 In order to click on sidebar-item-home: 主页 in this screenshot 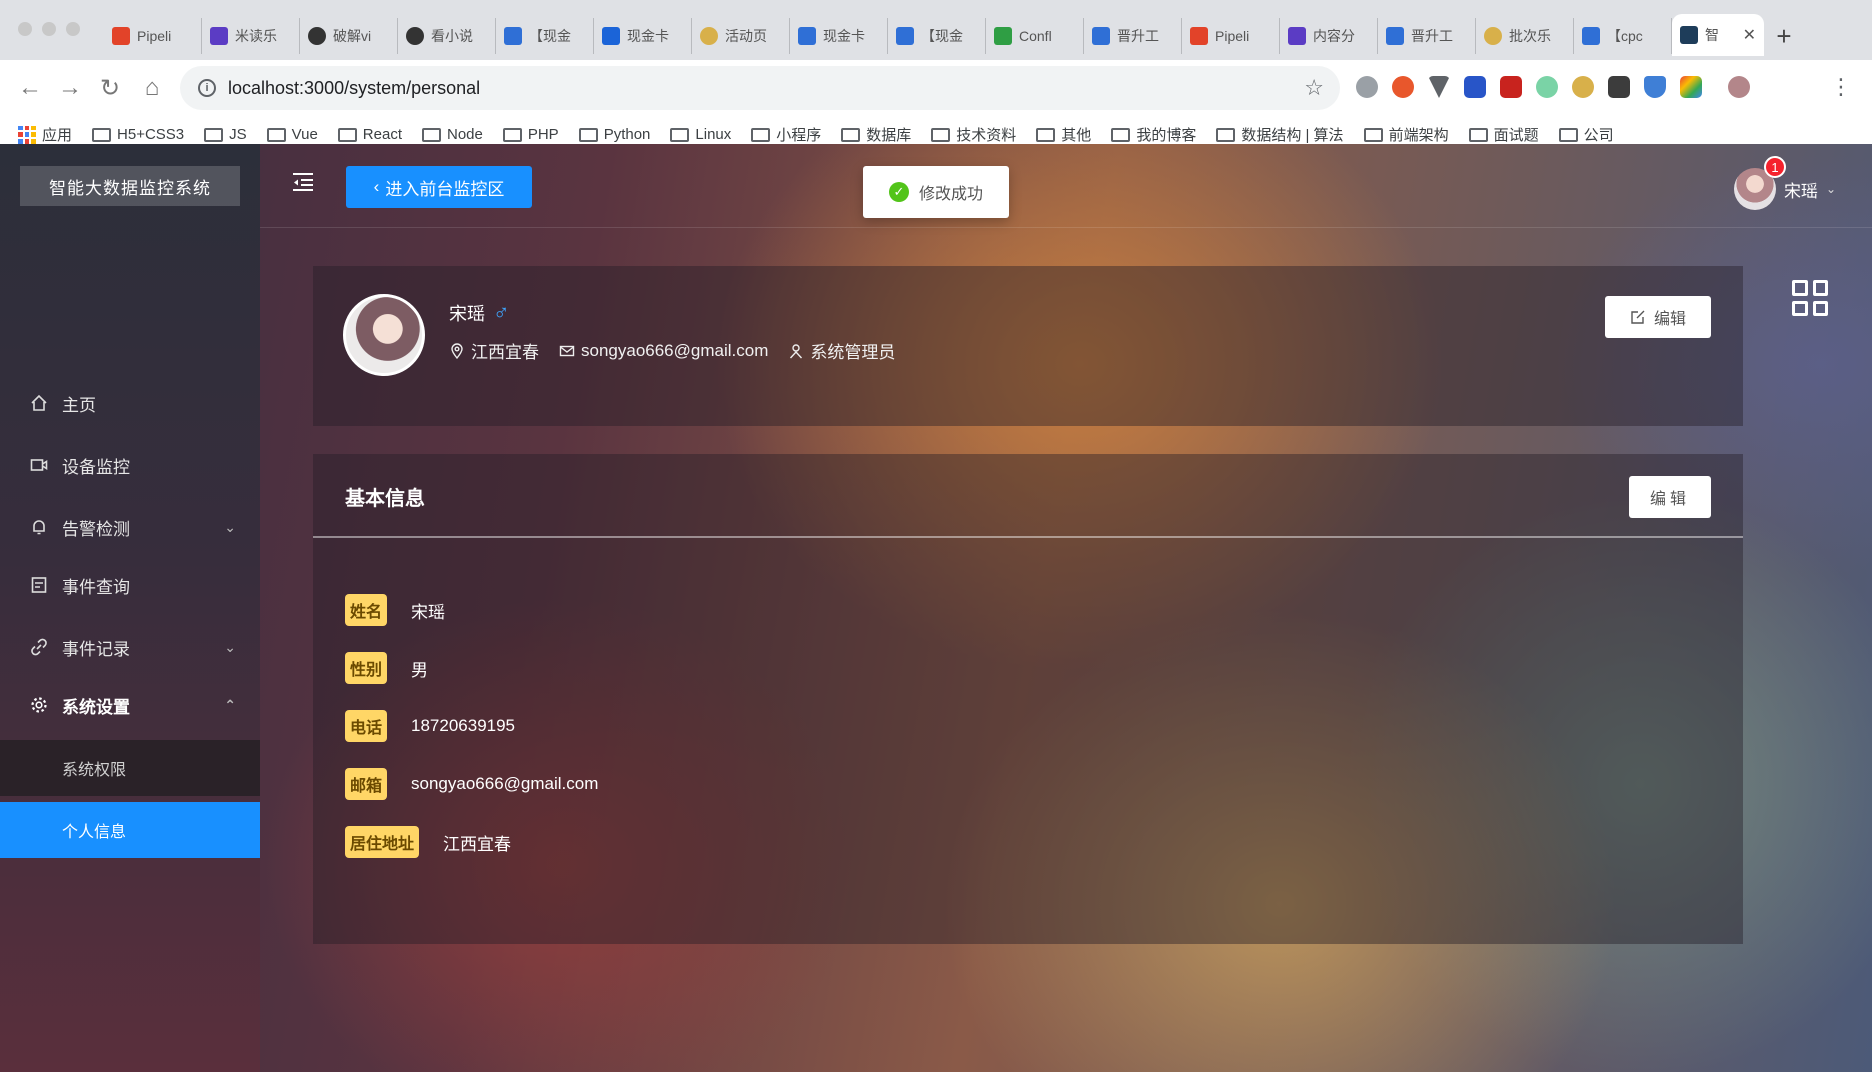, I will do `click(130, 403)`.